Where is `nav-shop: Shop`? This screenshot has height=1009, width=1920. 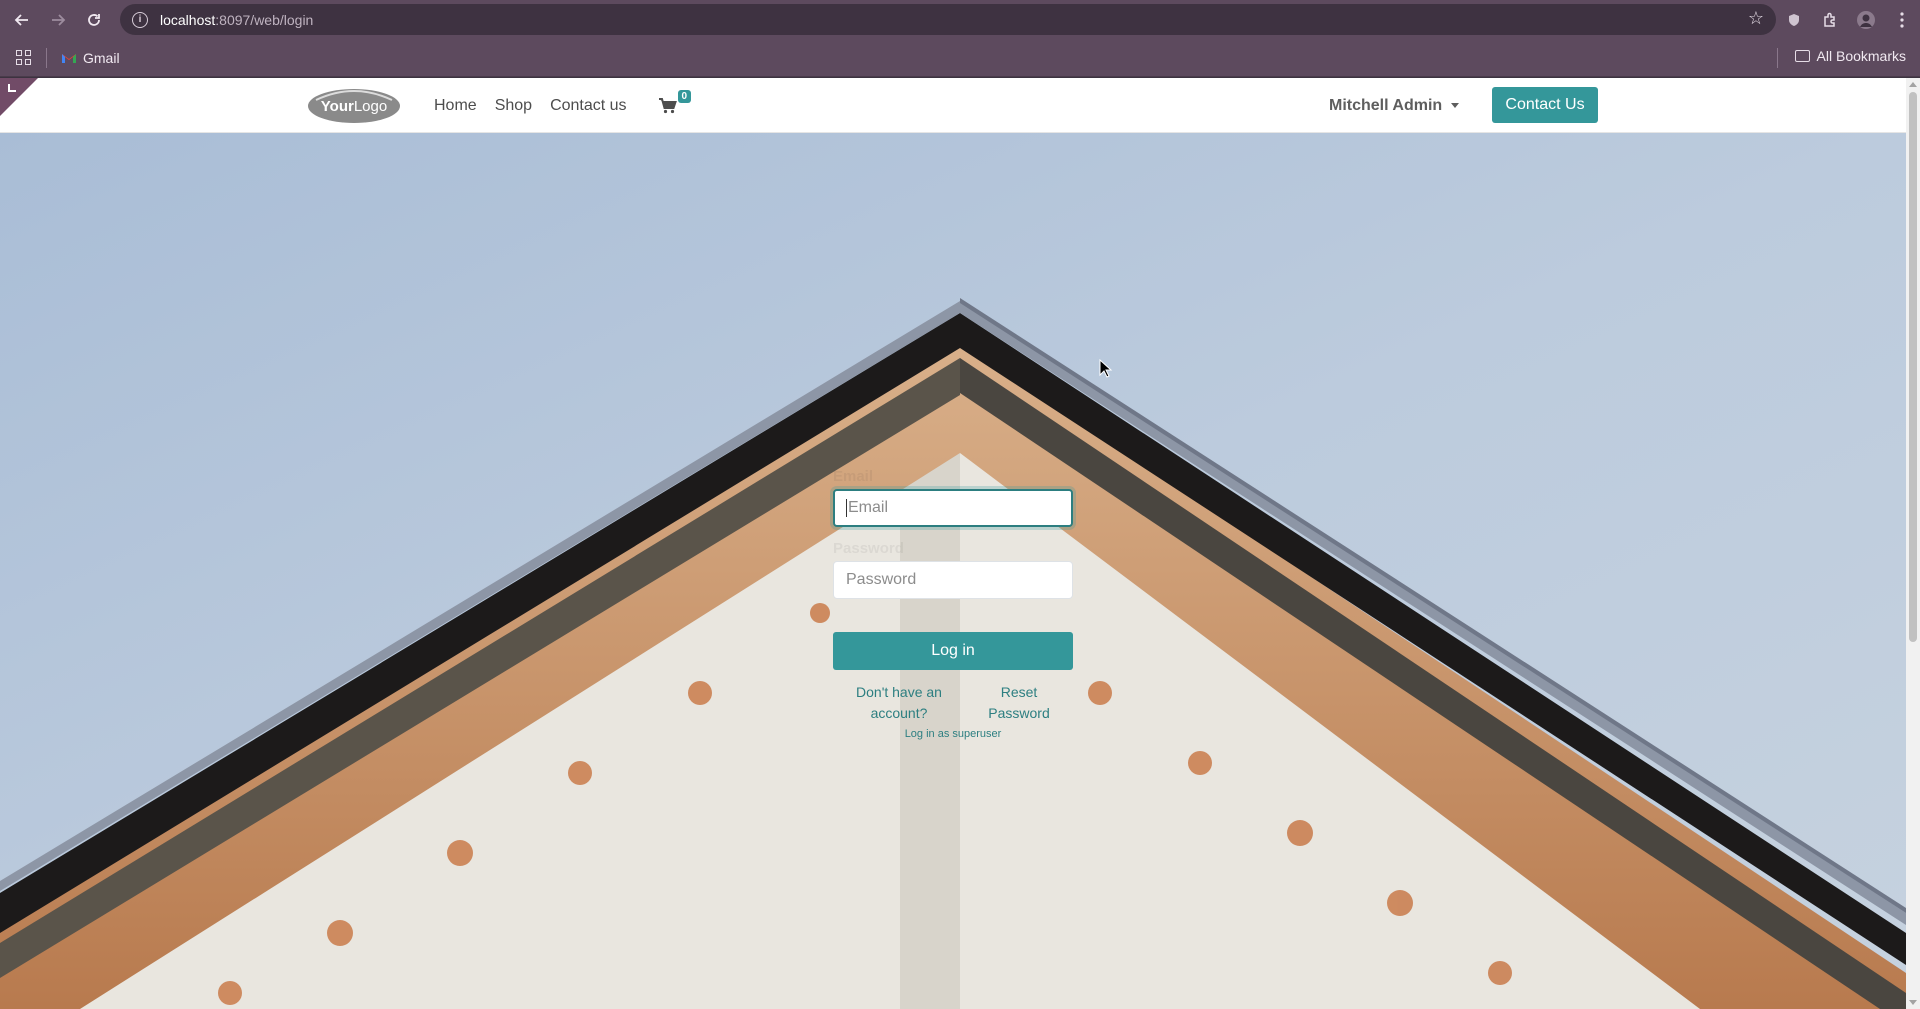 nav-shop: Shop is located at coordinates (513, 106).